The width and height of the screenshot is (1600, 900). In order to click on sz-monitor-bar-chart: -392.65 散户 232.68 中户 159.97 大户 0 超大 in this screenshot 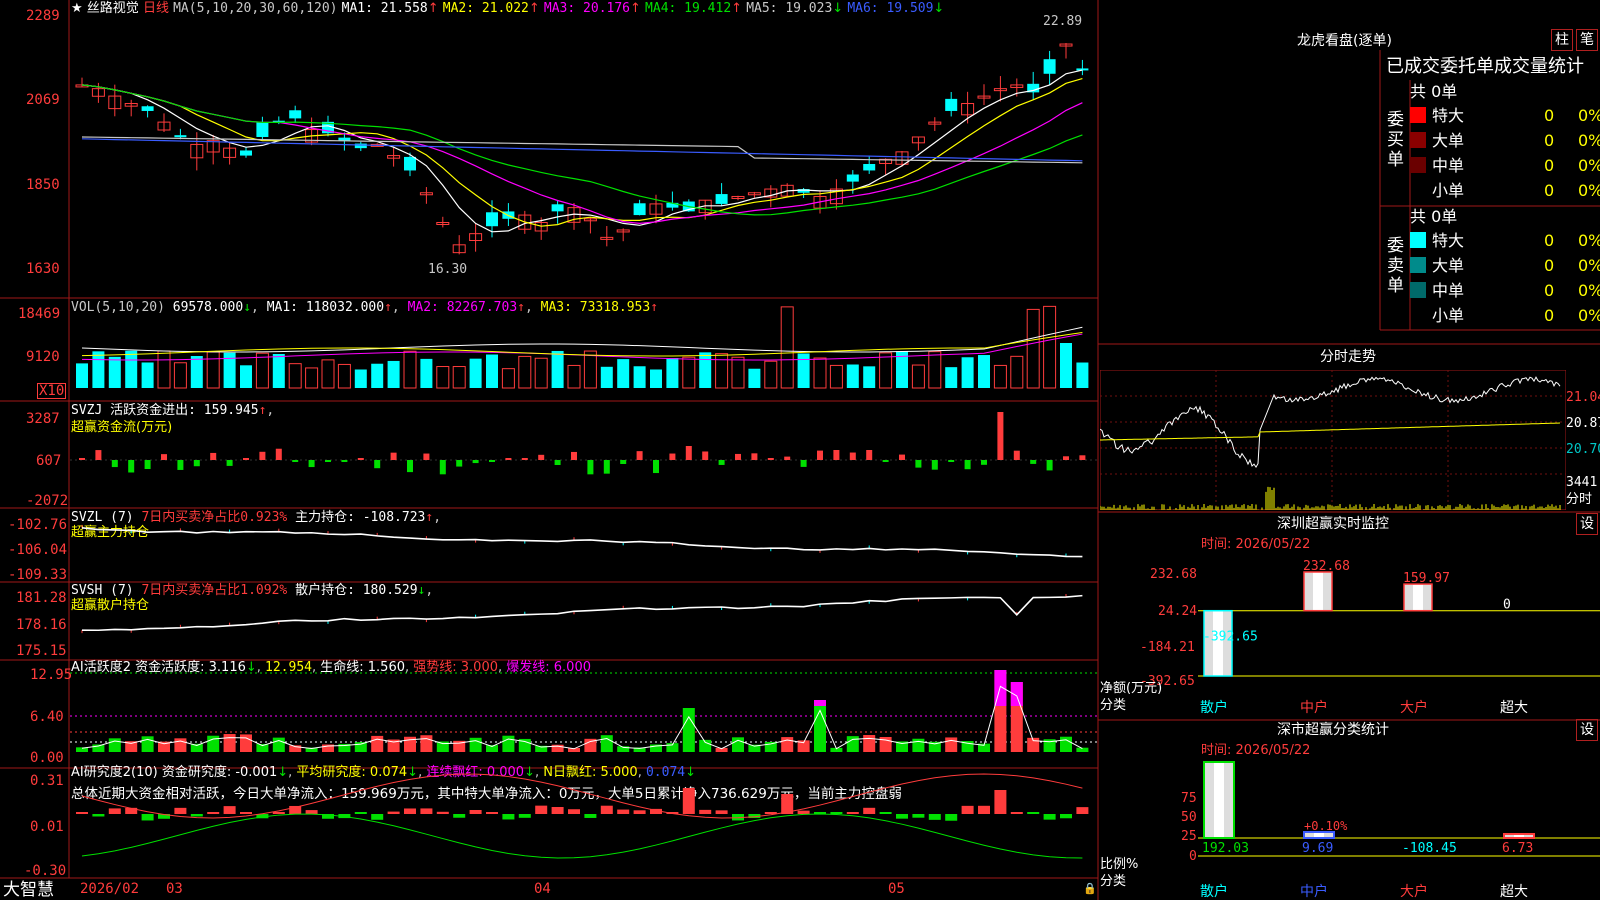, I will do `click(1399, 640)`.